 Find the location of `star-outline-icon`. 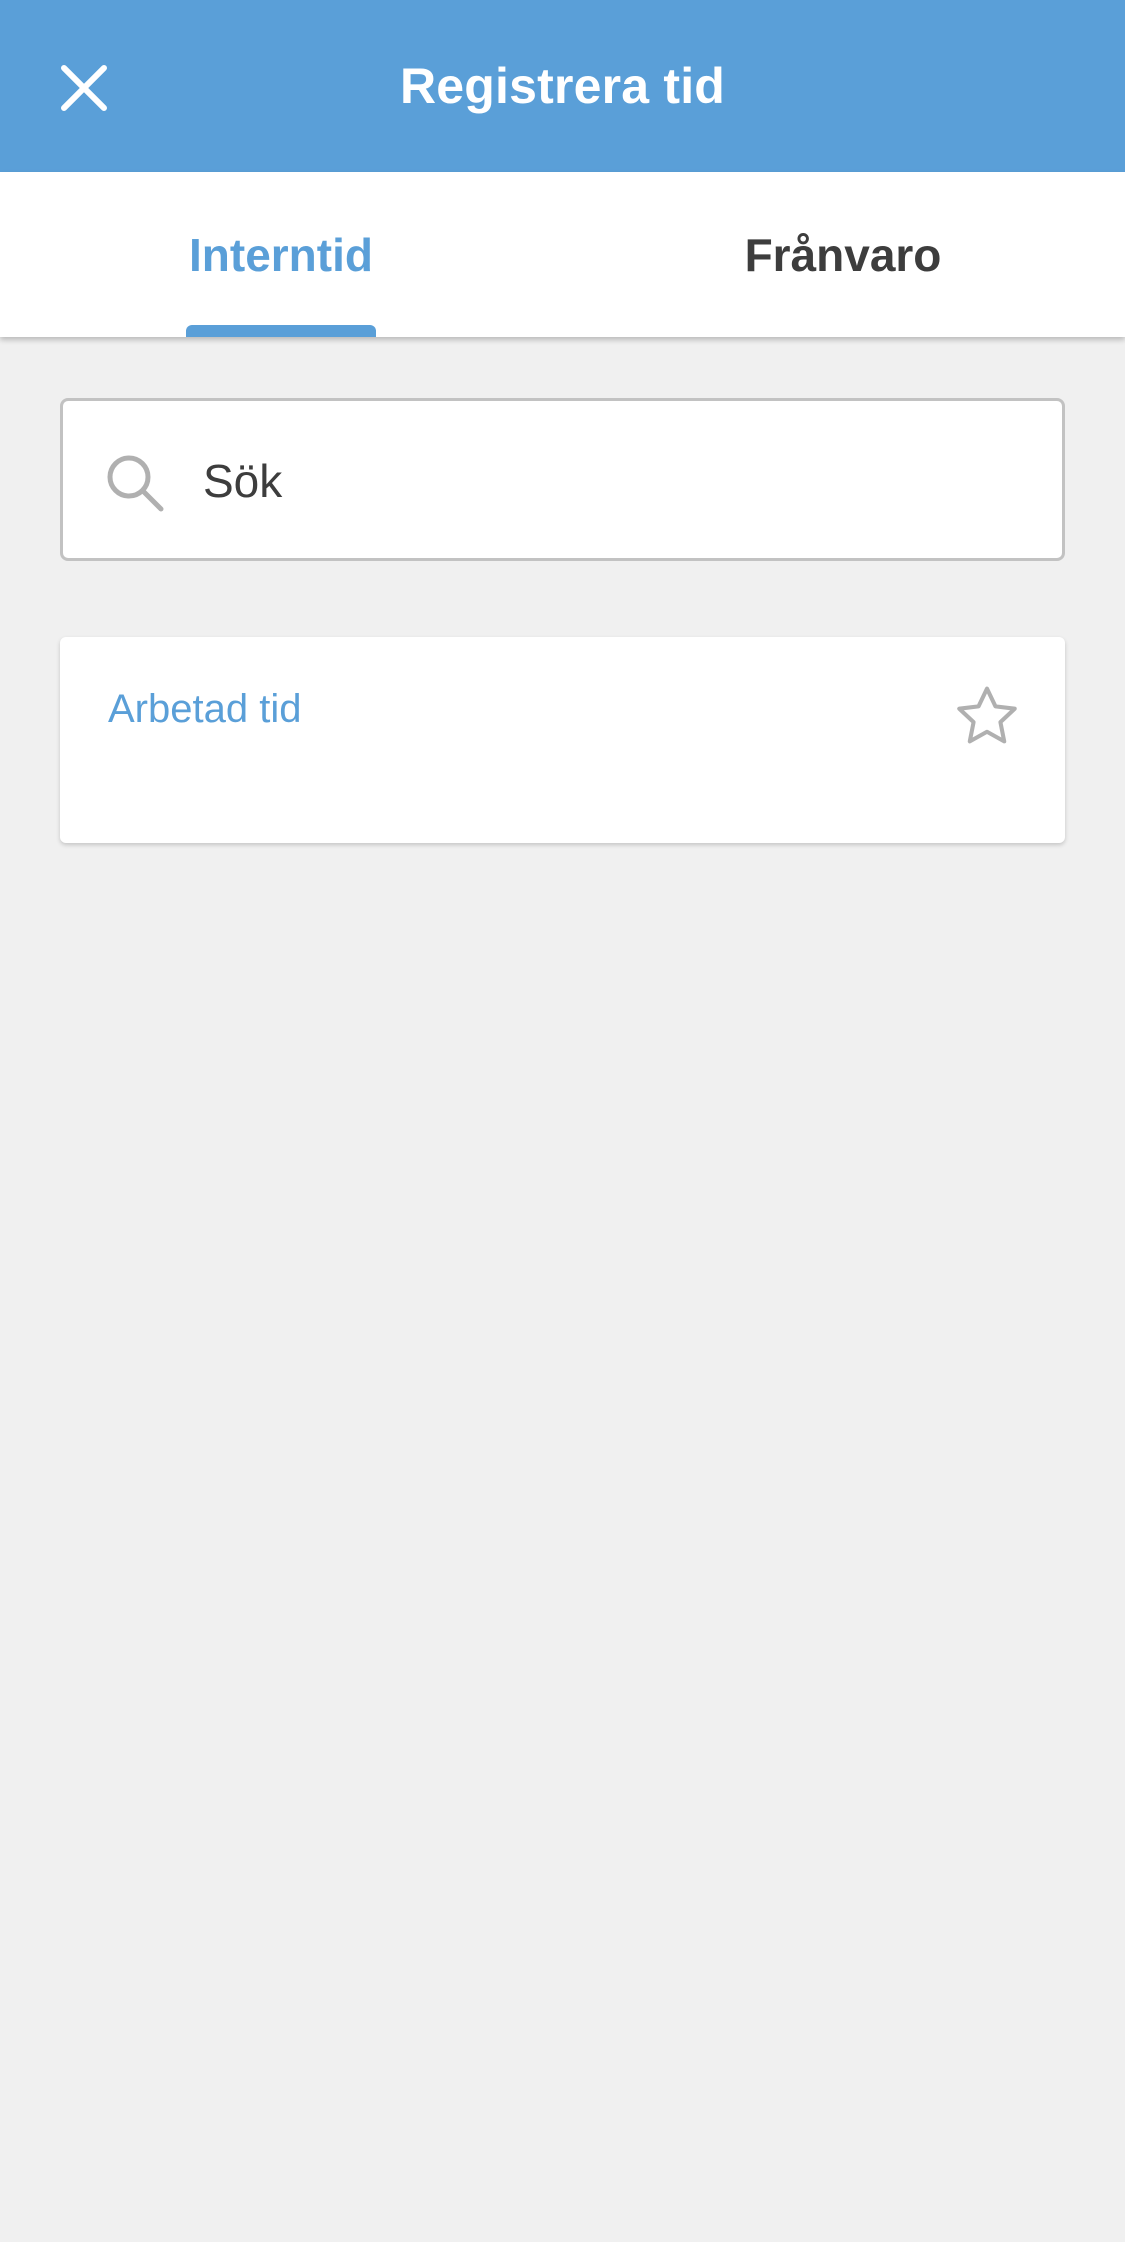

star-outline-icon is located at coordinates (987, 715).